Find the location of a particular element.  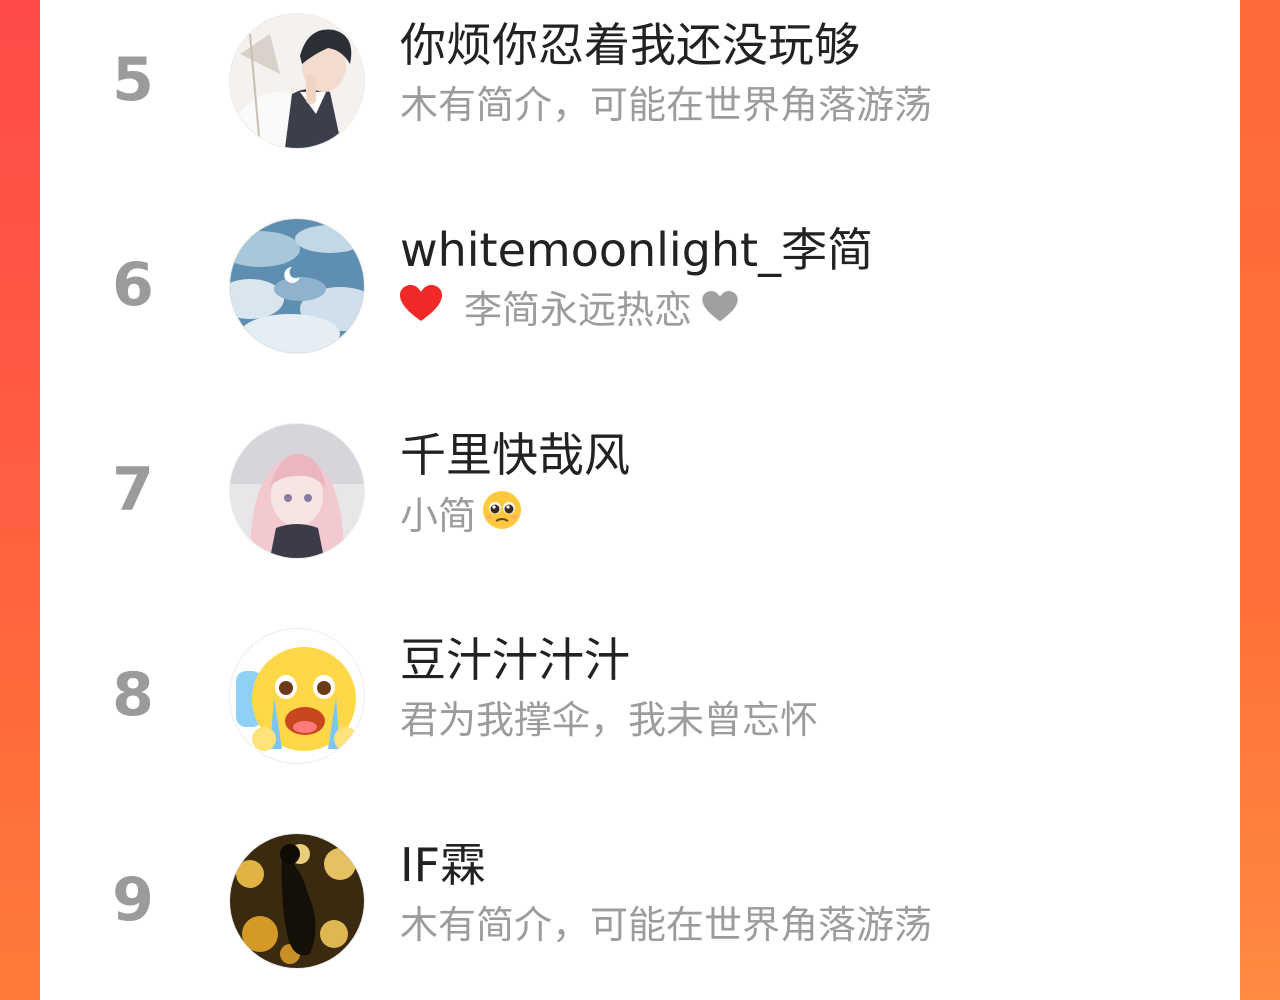

user-name: IF霖 is located at coordinates (443, 865).